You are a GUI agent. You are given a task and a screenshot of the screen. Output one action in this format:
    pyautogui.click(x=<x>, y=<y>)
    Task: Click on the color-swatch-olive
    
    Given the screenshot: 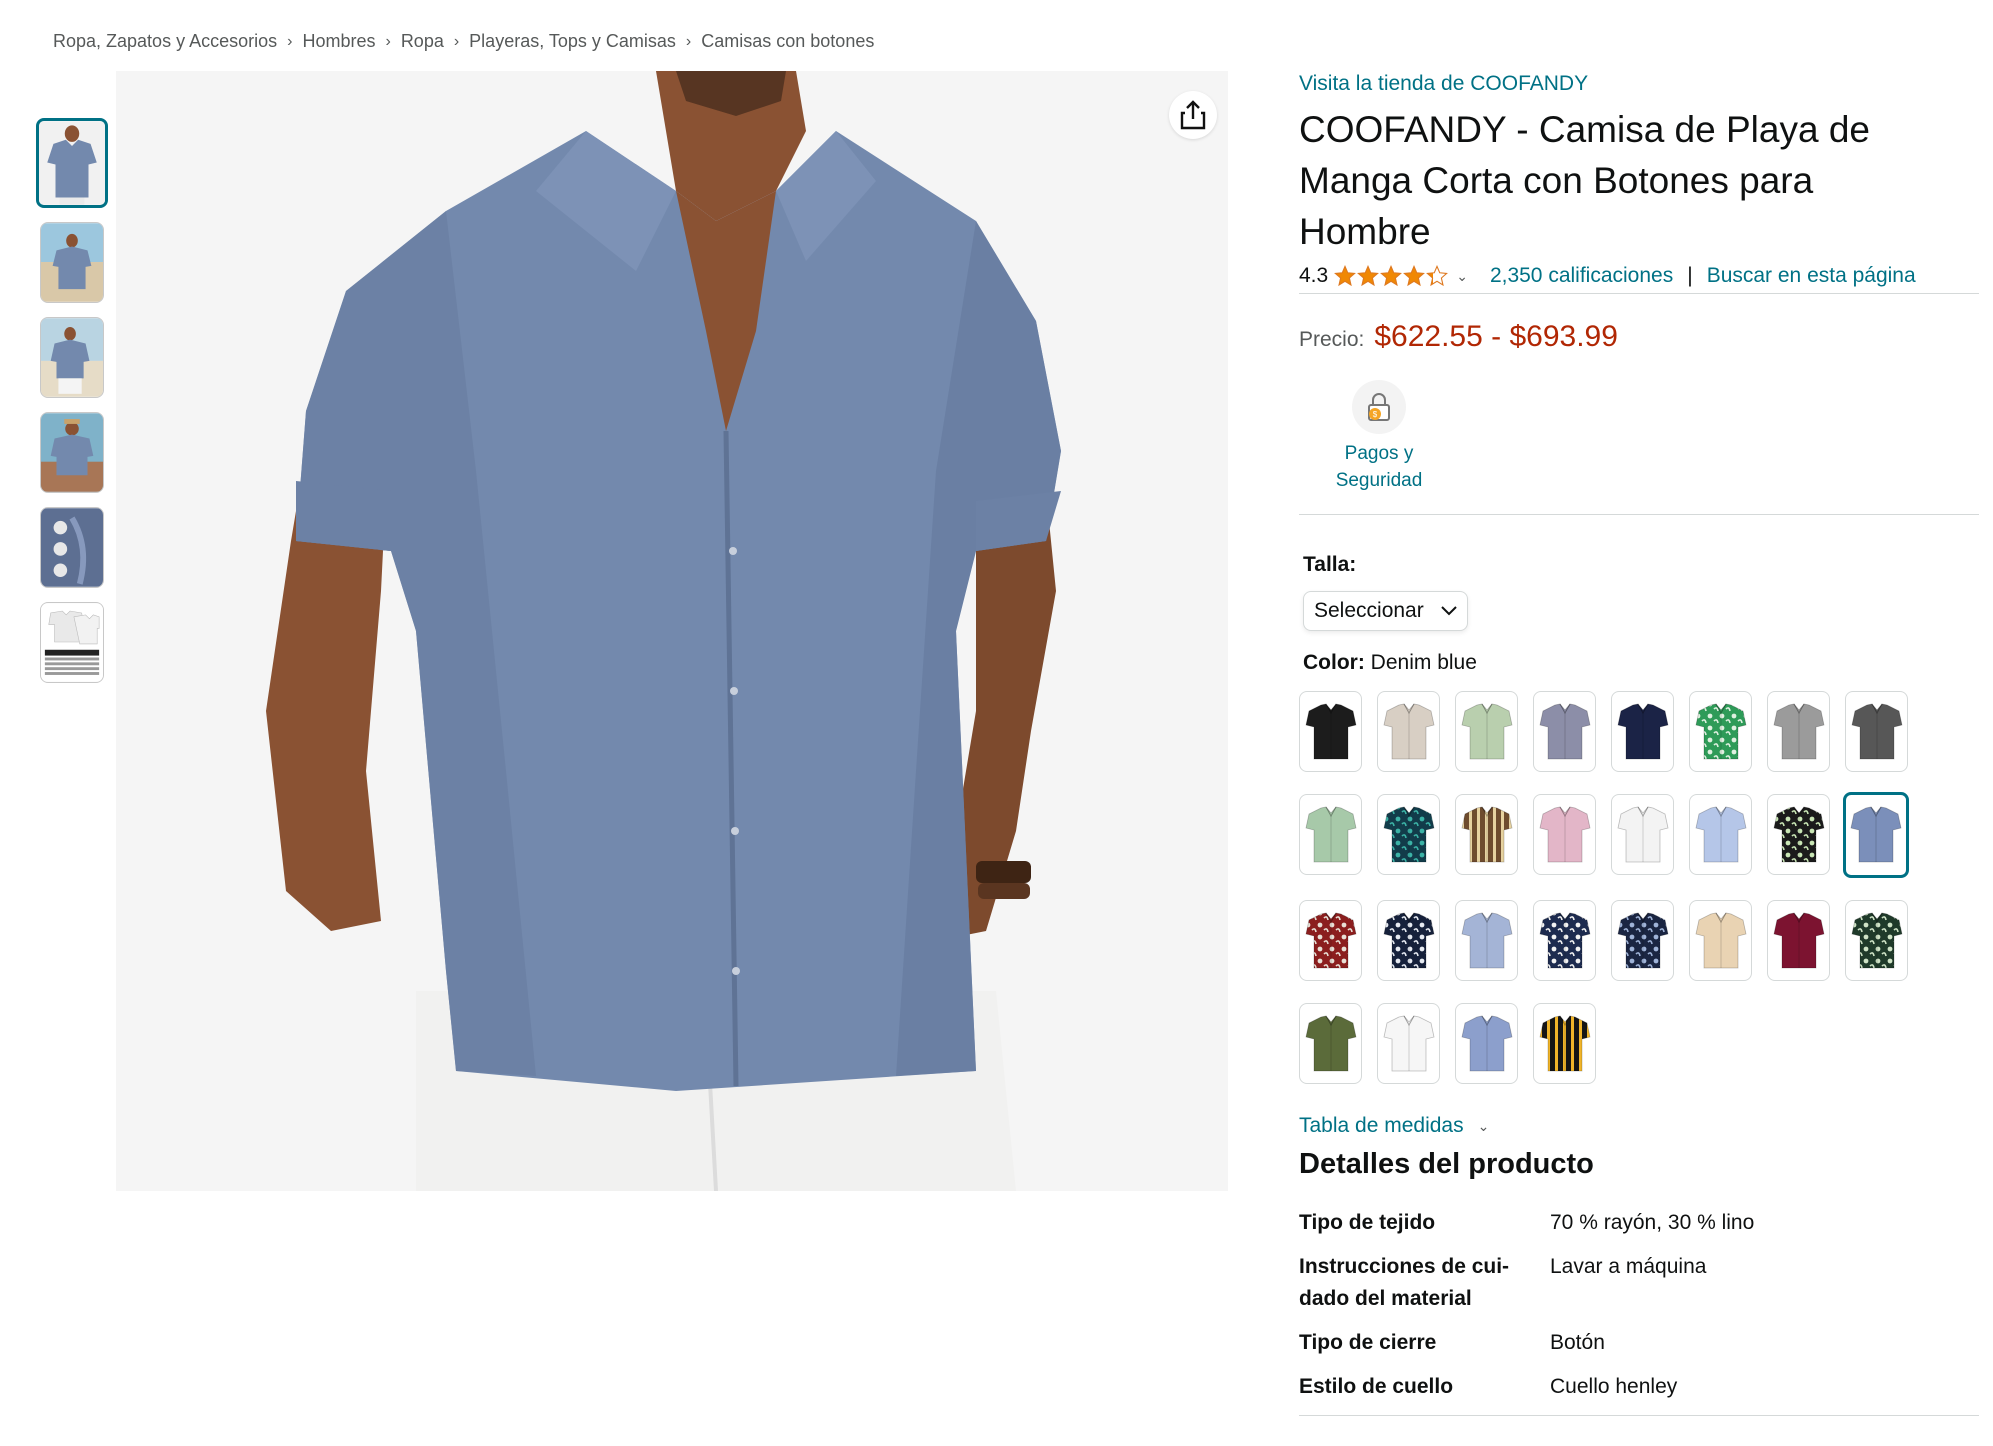 What is the action you would take?
    pyautogui.click(x=1330, y=1043)
    